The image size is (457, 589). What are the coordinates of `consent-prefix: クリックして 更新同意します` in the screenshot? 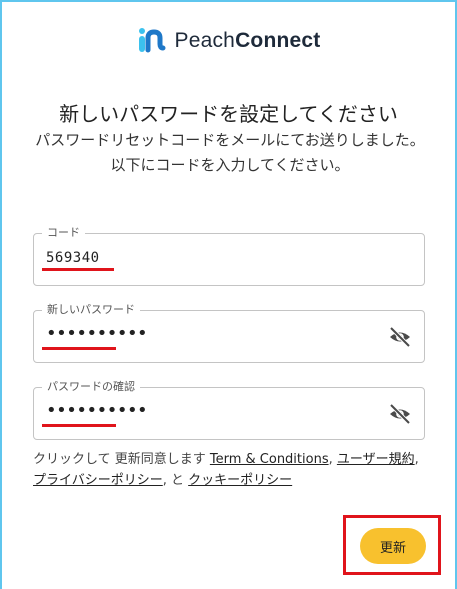 It's located at (121, 459).